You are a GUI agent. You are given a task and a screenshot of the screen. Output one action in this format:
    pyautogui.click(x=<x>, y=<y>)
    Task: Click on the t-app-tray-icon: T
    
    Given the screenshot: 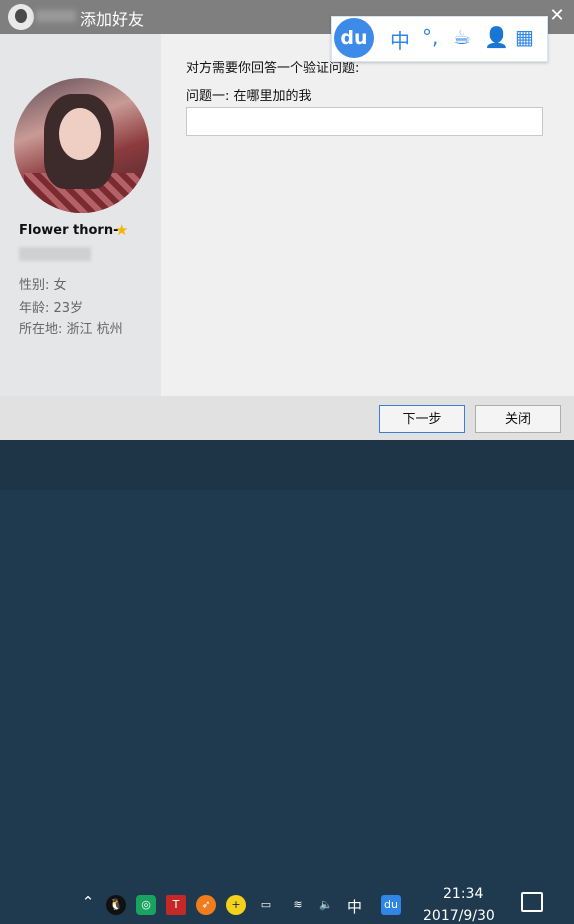 What is the action you would take?
    pyautogui.click(x=176, y=905)
    